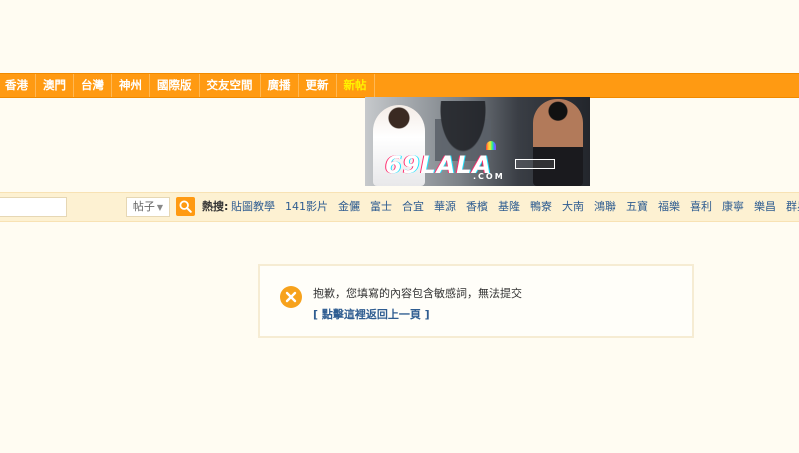  I want to click on nav-item-dating: 交友空間, so click(230, 85).